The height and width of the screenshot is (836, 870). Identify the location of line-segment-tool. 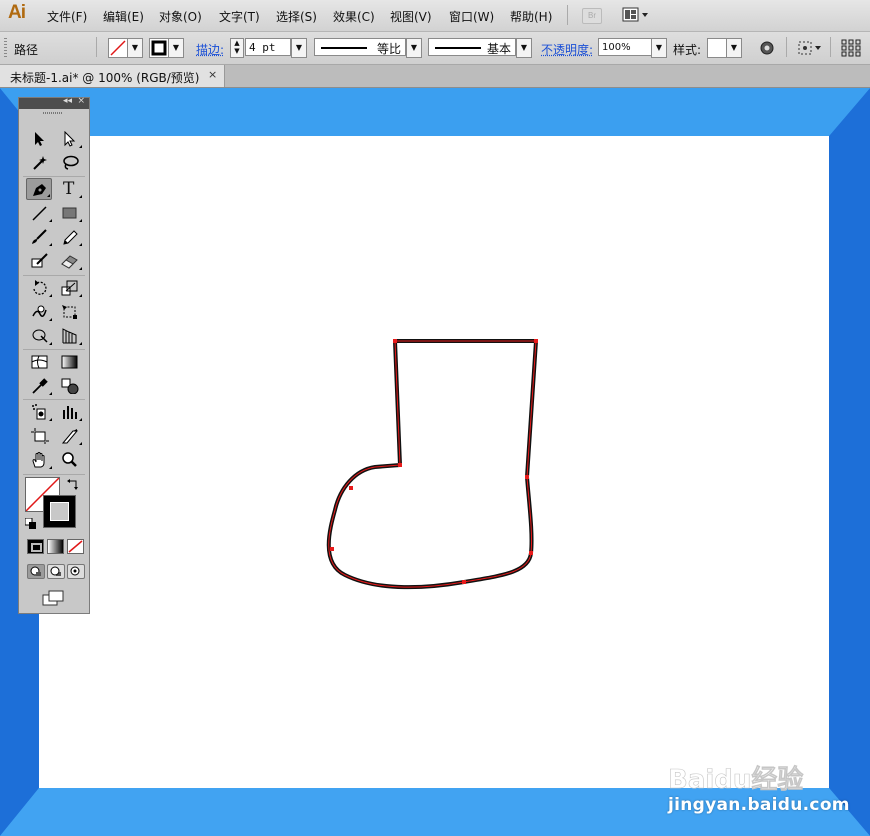
(40, 213).